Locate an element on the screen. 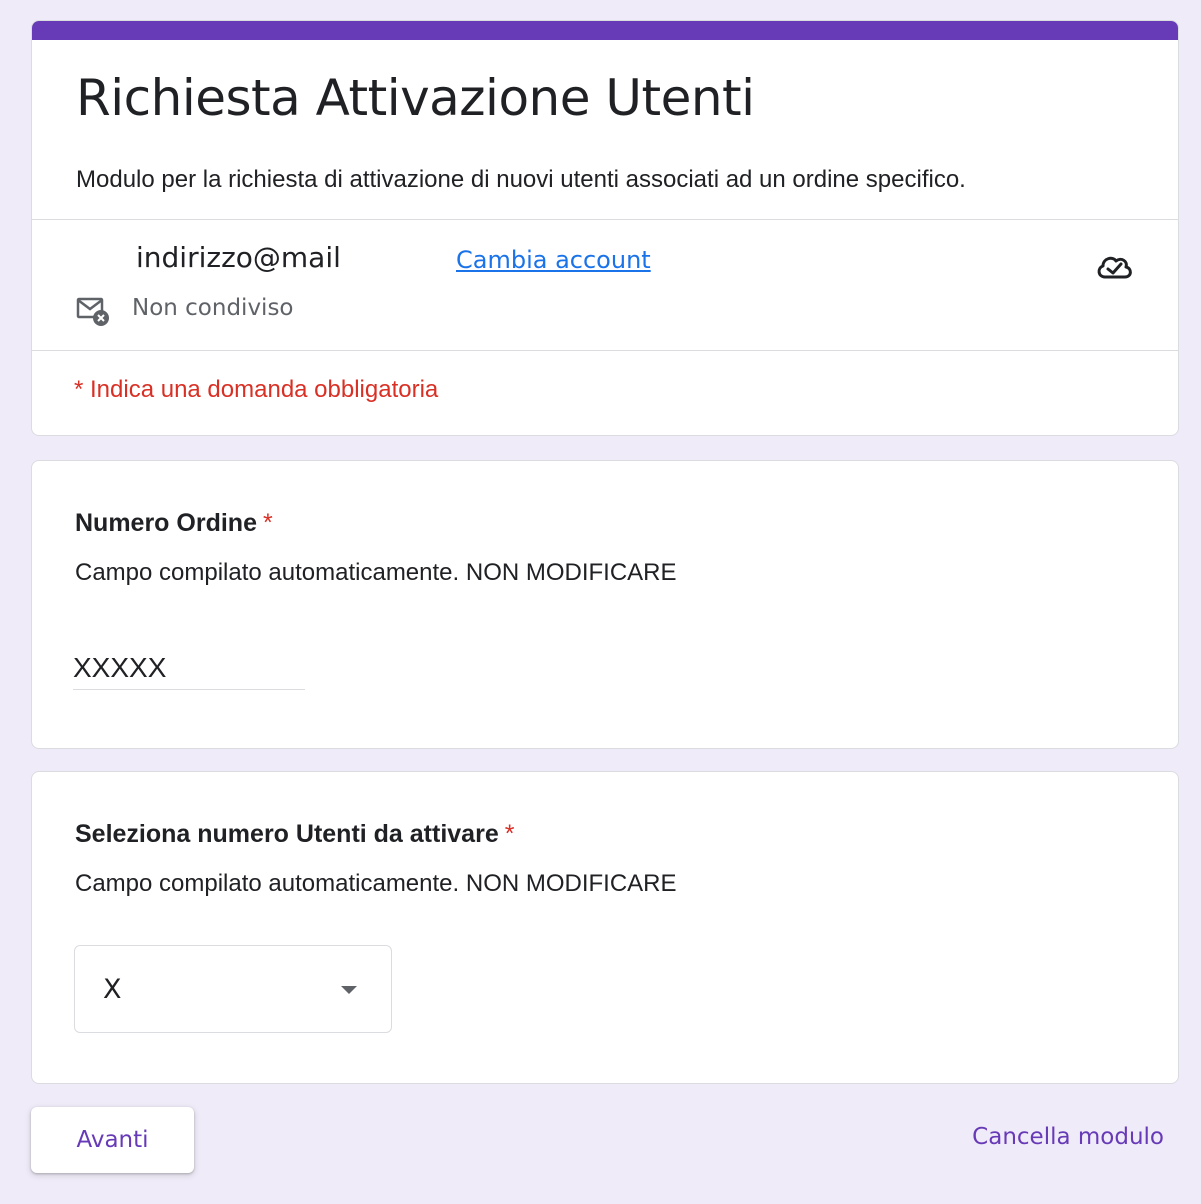 The width and height of the screenshot is (1201, 1204). account-email: indirizzo@mail is located at coordinates (238, 257).